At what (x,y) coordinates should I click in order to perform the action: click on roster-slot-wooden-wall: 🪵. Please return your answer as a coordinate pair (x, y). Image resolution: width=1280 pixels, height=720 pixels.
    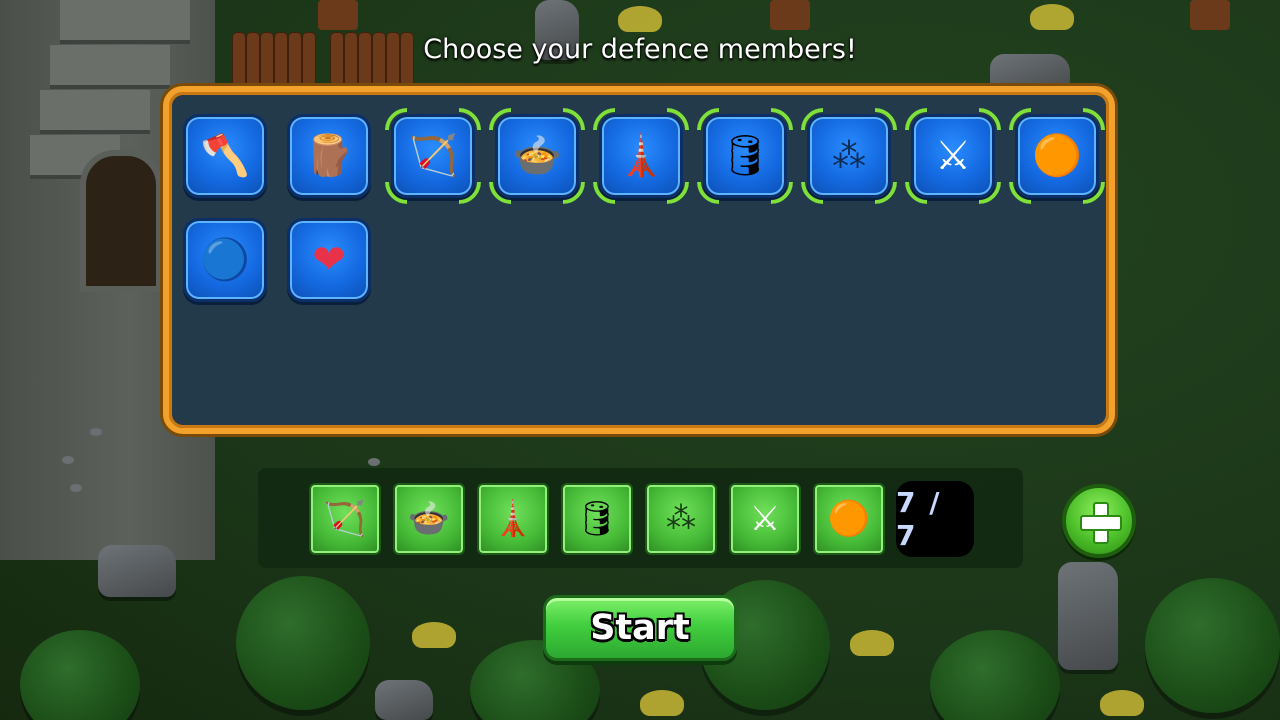
    Looking at the image, I should click on (329, 156).